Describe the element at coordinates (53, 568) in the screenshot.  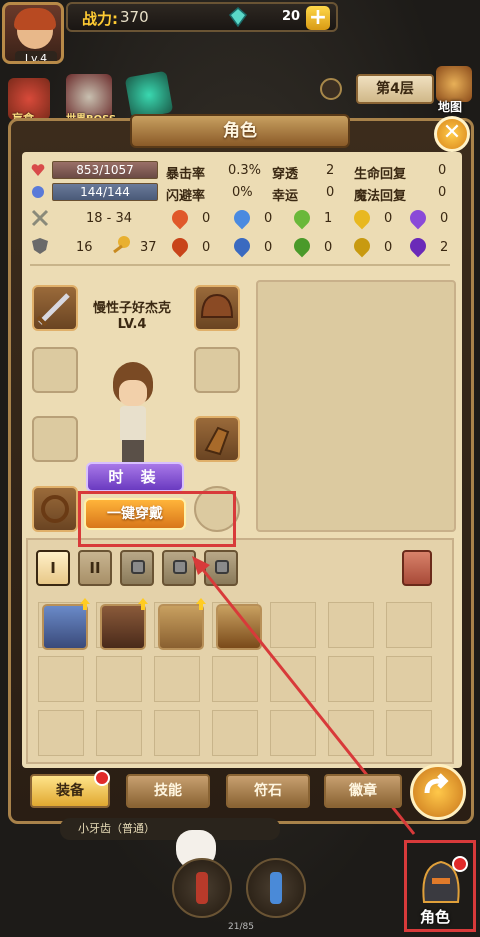
I see `bag-page-1: I` at that location.